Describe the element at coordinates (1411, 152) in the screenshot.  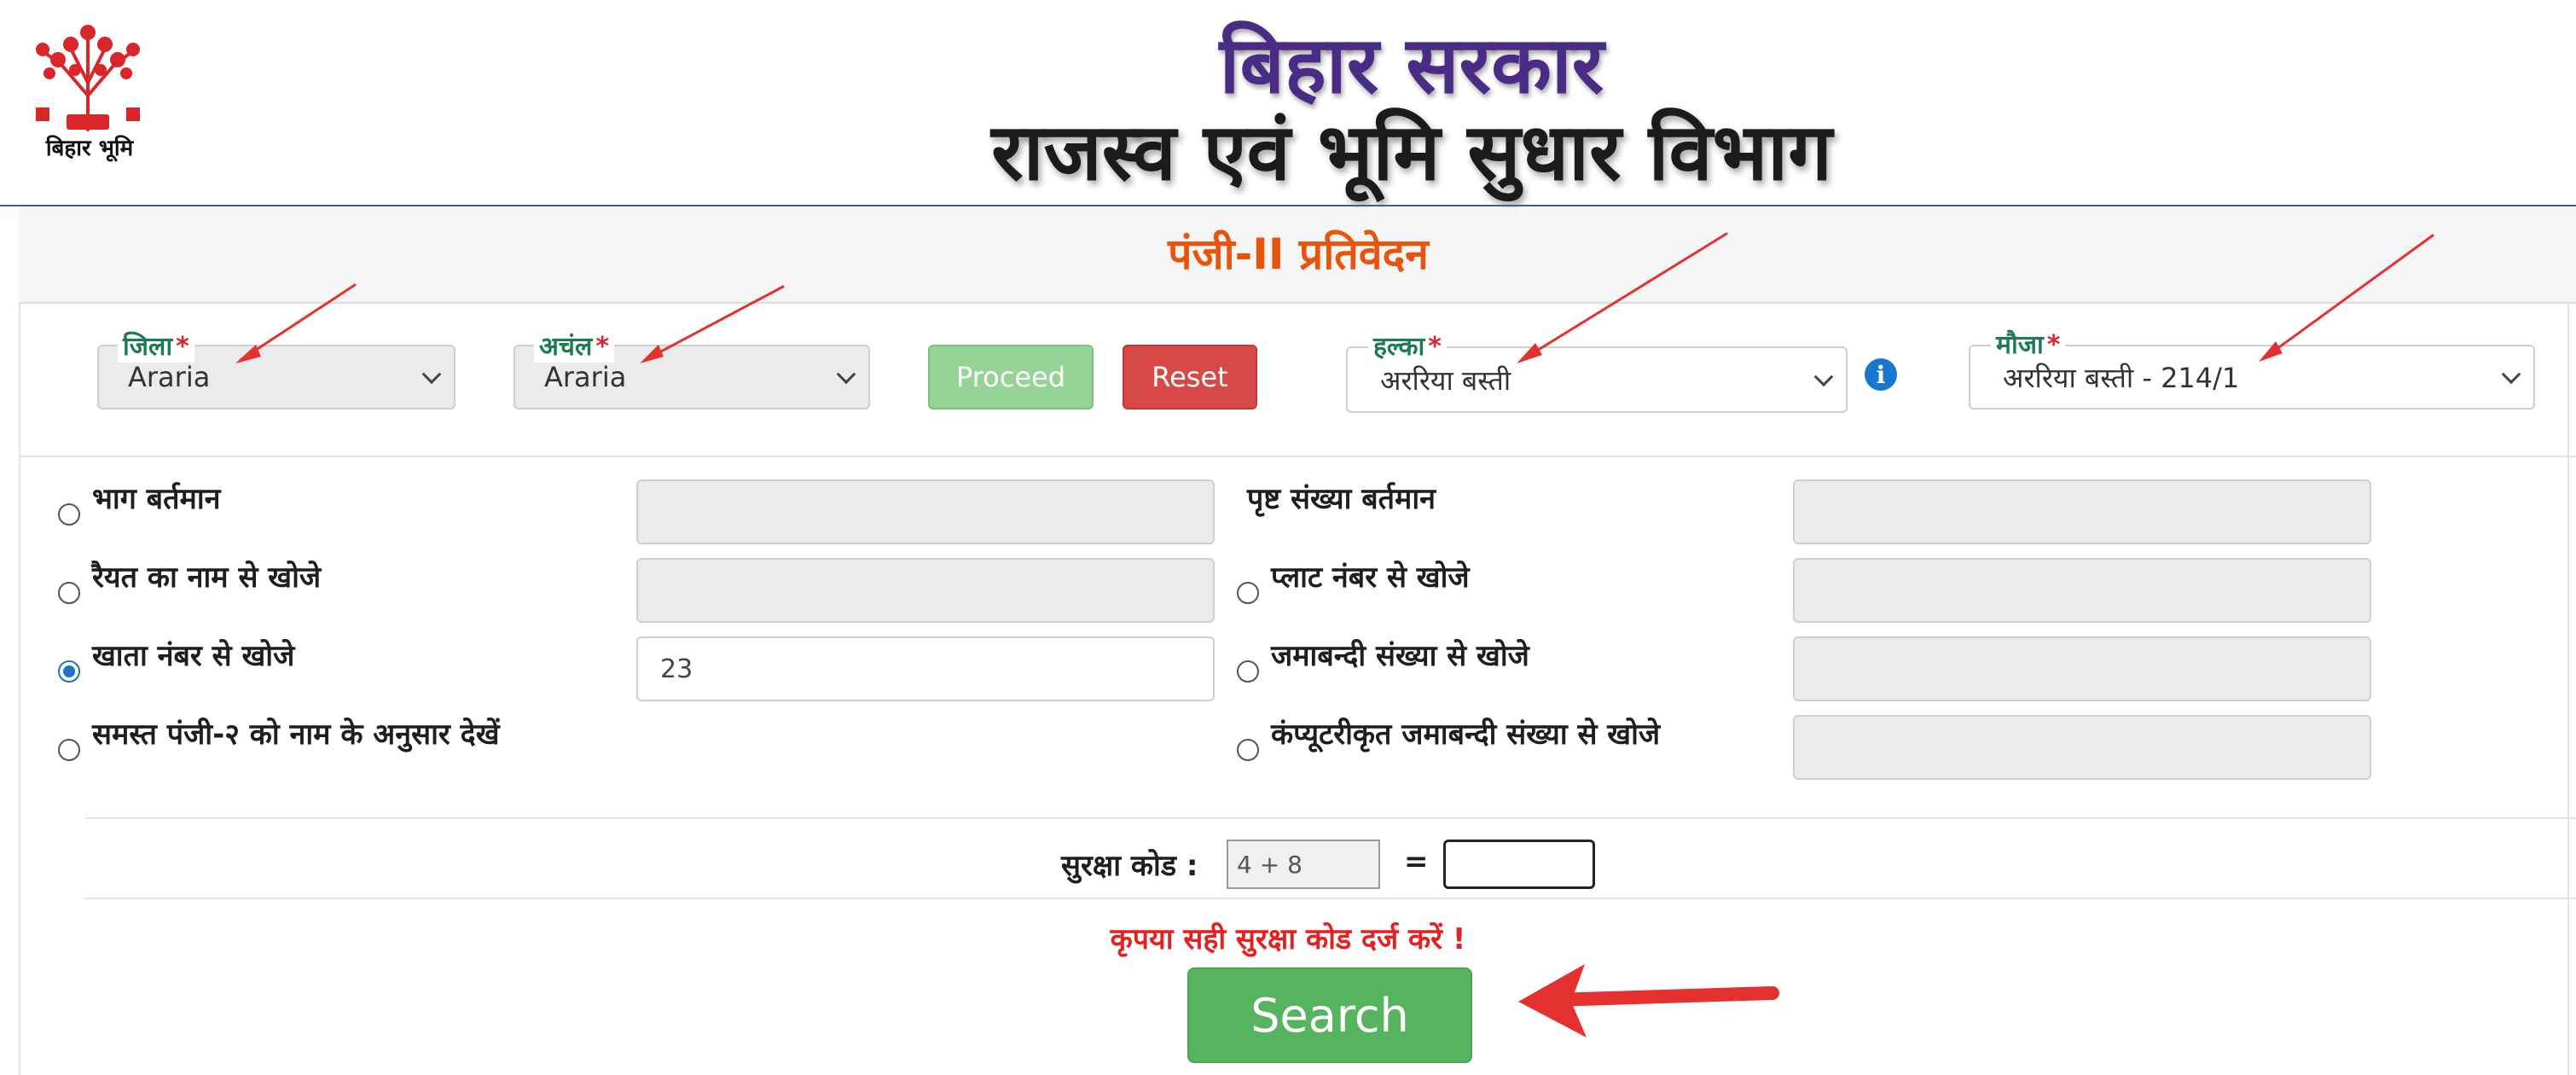
I see `department-title: राजस्व एवं भूमि सुधार विभाग` at that location.